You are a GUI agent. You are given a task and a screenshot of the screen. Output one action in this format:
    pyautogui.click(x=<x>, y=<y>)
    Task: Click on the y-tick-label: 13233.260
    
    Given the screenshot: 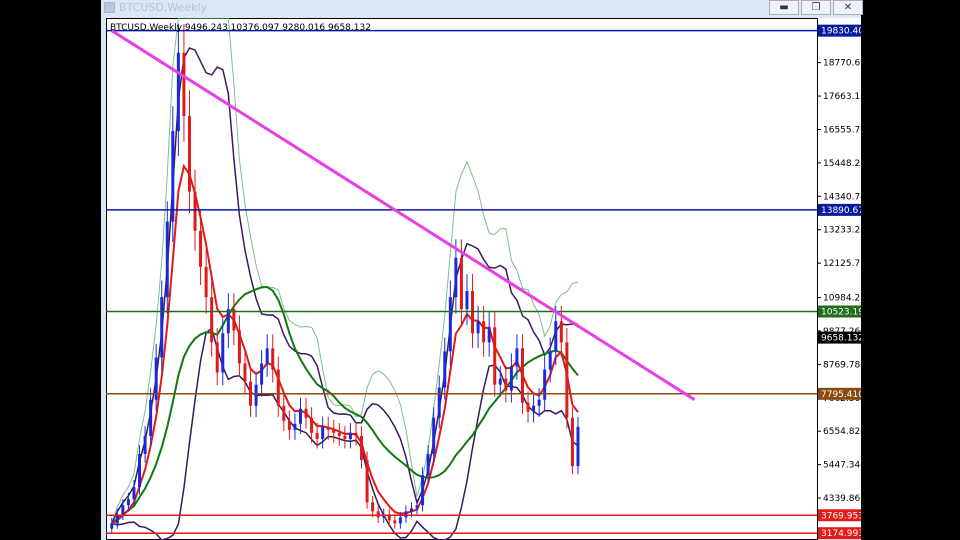 What is the action you would take?
    pyautogui.click(x=842, y=231)
    